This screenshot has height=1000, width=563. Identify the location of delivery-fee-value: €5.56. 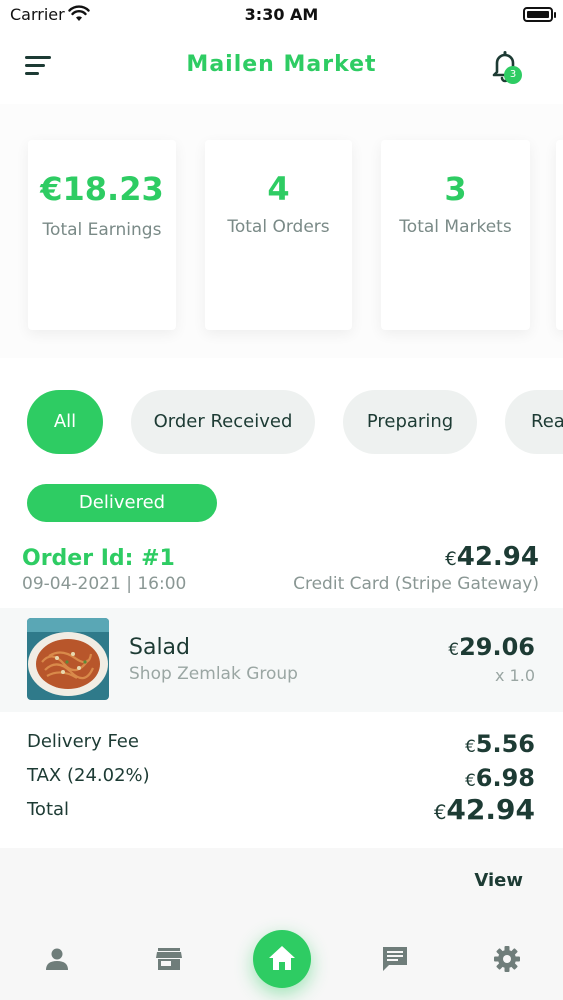
(500, 744).